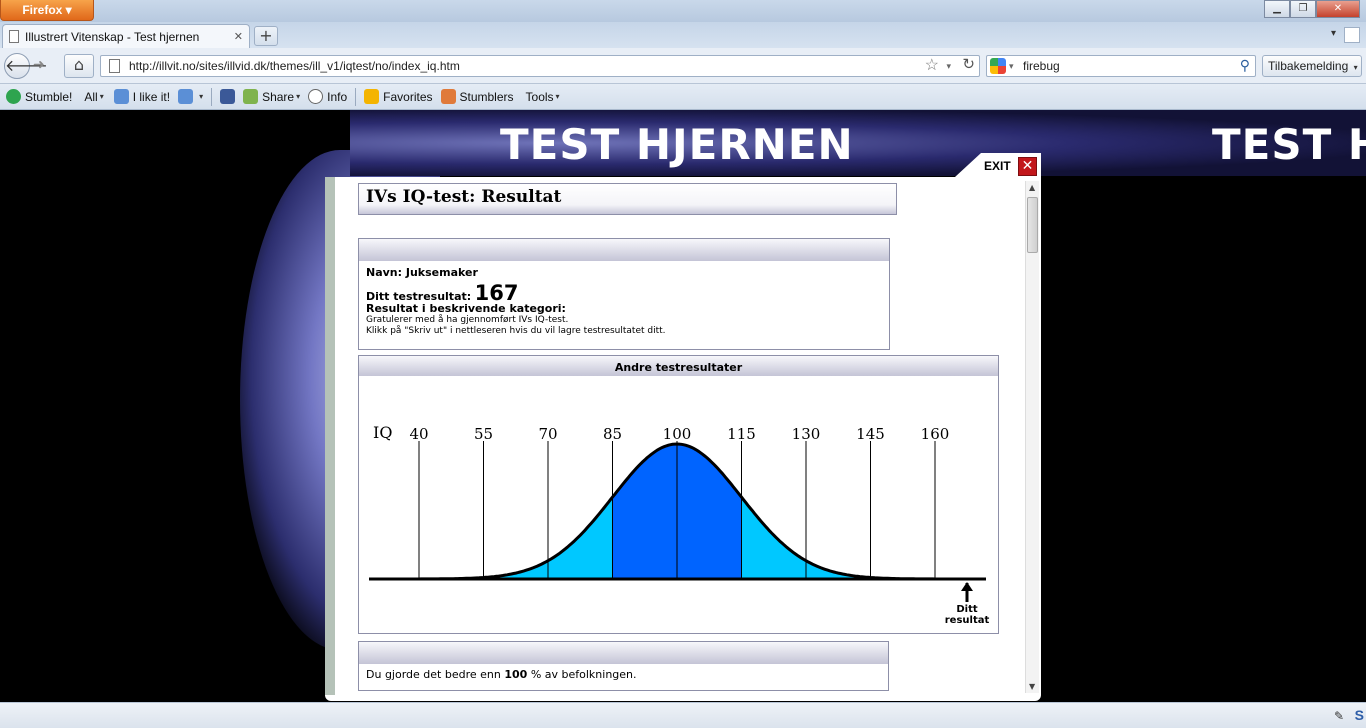  What do you see at coordinates (806, 434) in the screenshot?
I see `chart-tick-label-130: 130` at bounding box center [806, 434].